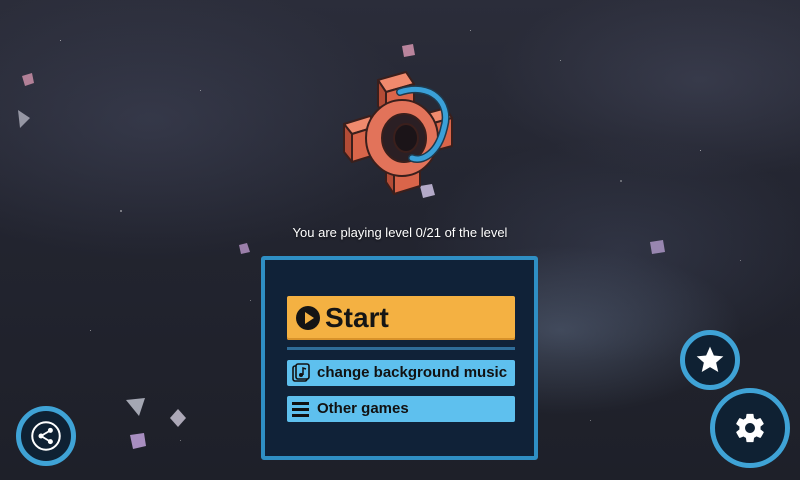 The height and width of the screenshot is (480, 800). I want to click on star-icon, so click(710, 359).